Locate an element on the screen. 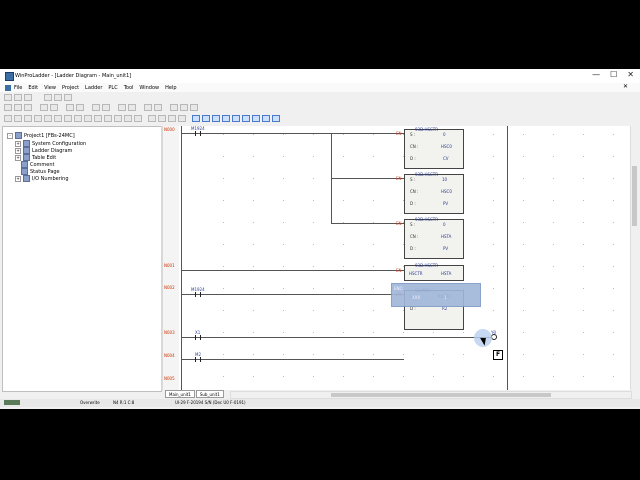  cut-icon is located at coordinates (8, 107).